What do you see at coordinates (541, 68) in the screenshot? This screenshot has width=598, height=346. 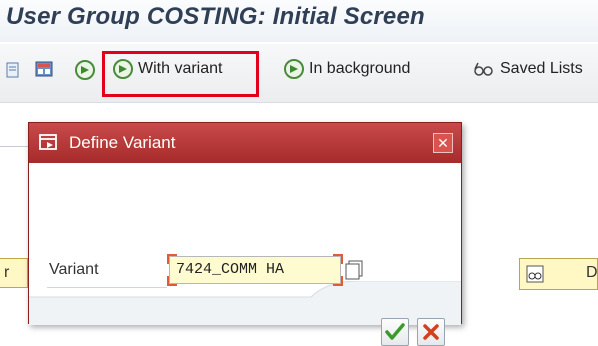 I see `saved-lists-label: Saved Lists` at bounding box center [541, 68].